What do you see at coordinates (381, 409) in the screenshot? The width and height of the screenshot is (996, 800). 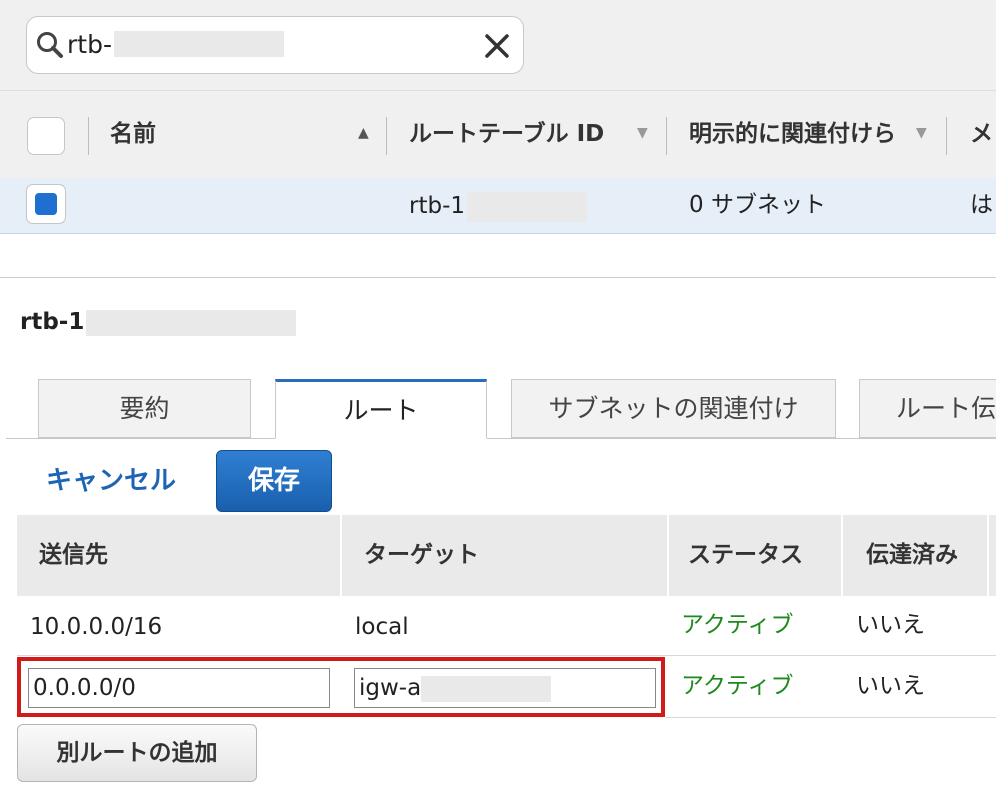 I see `tab-routes: ルート` at bounding box center [381, 409].